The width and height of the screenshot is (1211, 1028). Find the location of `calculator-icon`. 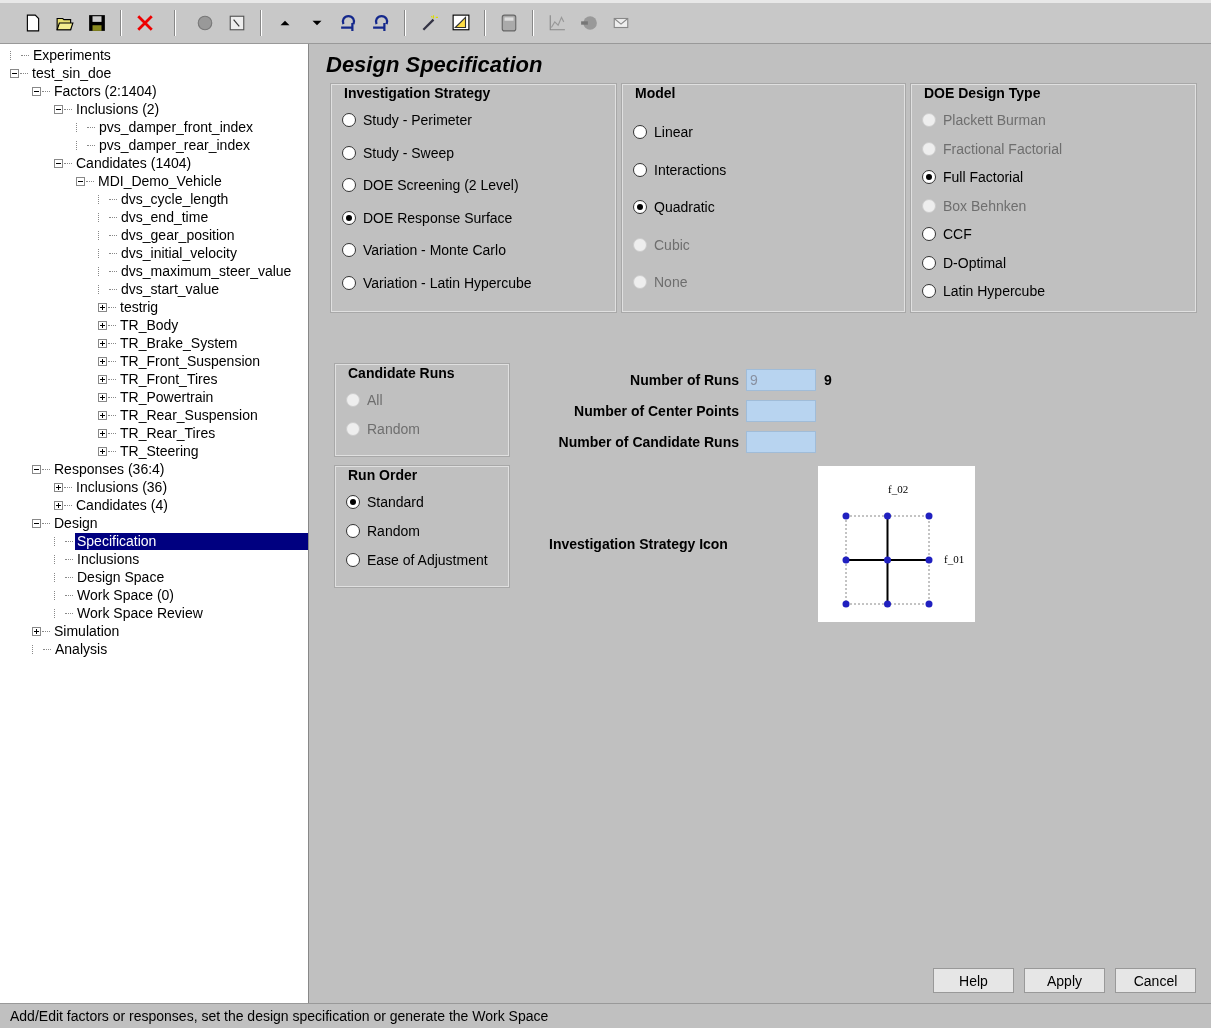

calculator-icon is located at coordinates (509, 23).